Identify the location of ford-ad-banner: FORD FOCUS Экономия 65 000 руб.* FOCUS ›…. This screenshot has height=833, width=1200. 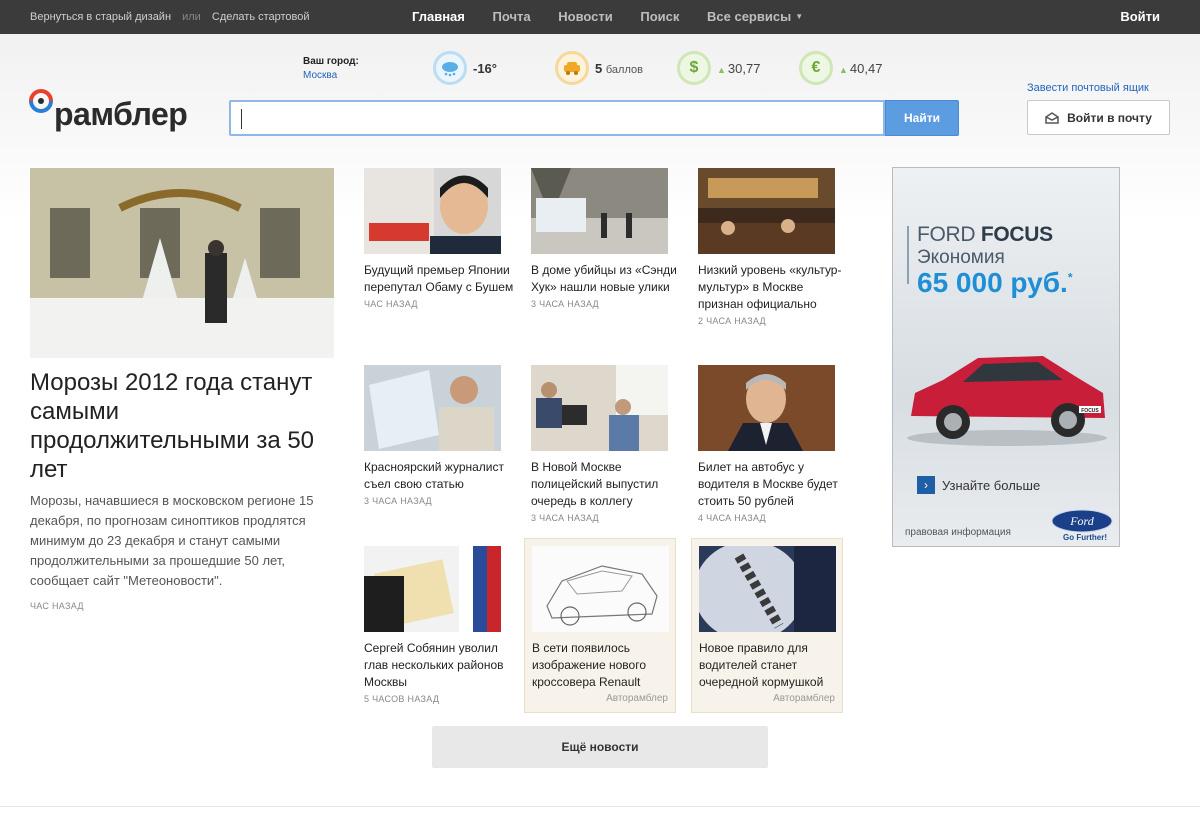
(1006, 357).